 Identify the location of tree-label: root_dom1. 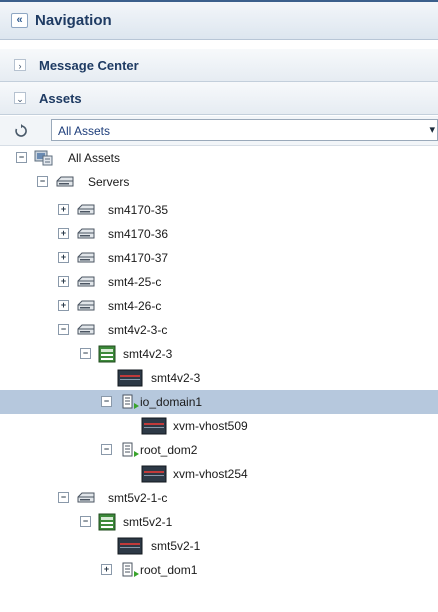
(168, 570).